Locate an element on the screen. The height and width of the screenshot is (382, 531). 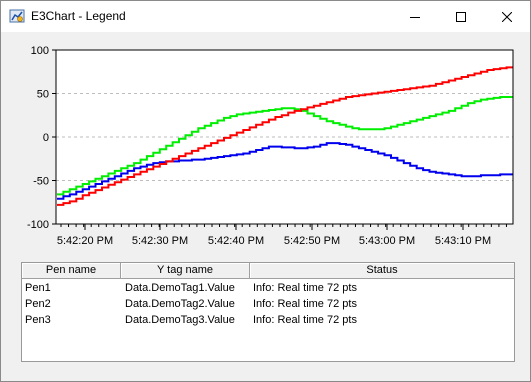
close-button is located at coordinates (507, 16).